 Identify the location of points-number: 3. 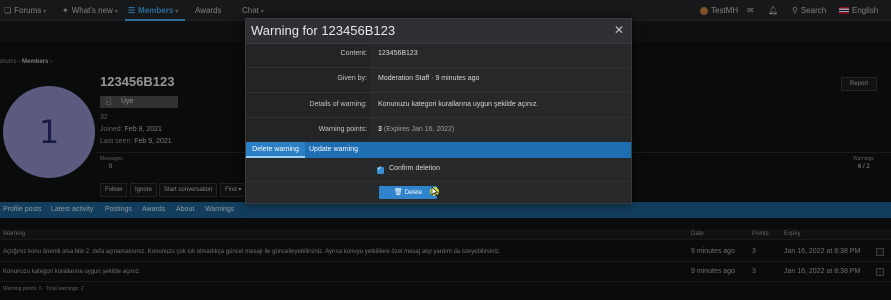
(380, 129).